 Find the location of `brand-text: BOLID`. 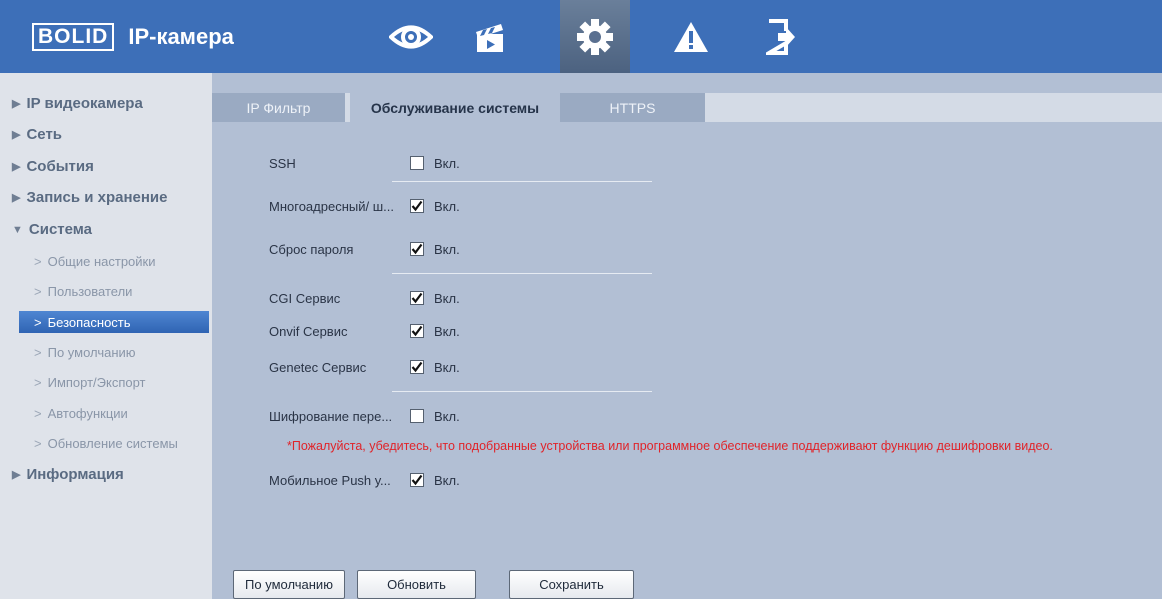

brand-text: BOLID is located at coordinates (73, 36).